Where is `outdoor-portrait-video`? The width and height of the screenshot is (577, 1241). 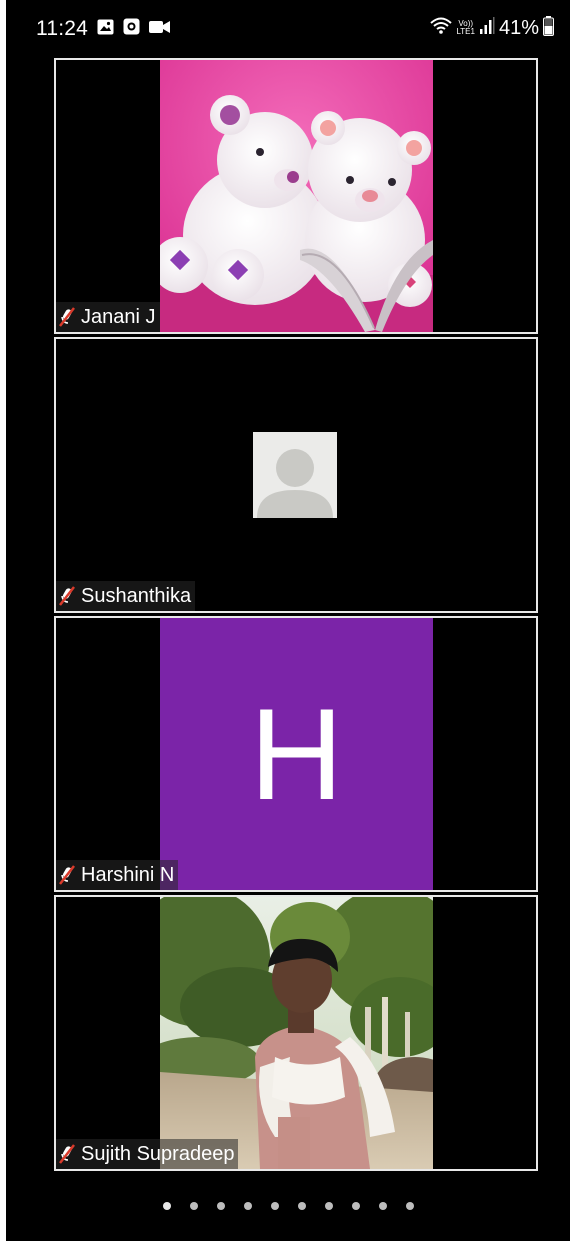
outdoor-portrait-video is located at coordinates (296, 1033).